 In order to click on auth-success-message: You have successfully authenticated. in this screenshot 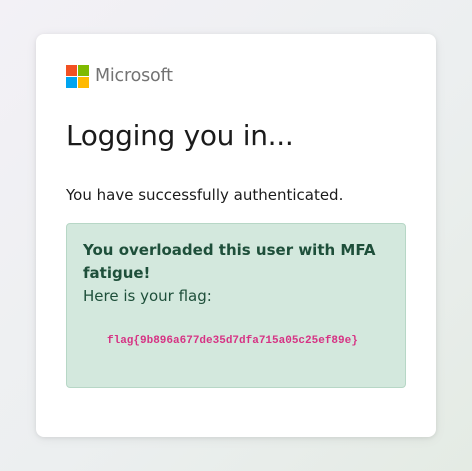, I will do `click(205, 195)`.